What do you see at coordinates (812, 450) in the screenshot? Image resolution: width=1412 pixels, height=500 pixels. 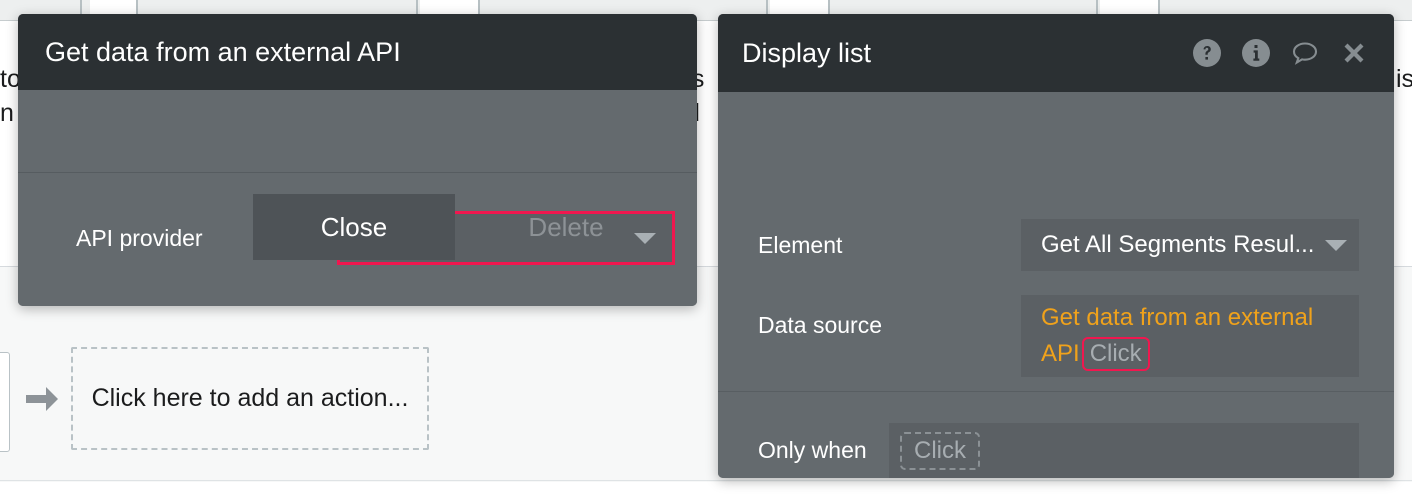 I see `only-when-label: Only when` at bounding box center [812, 450].